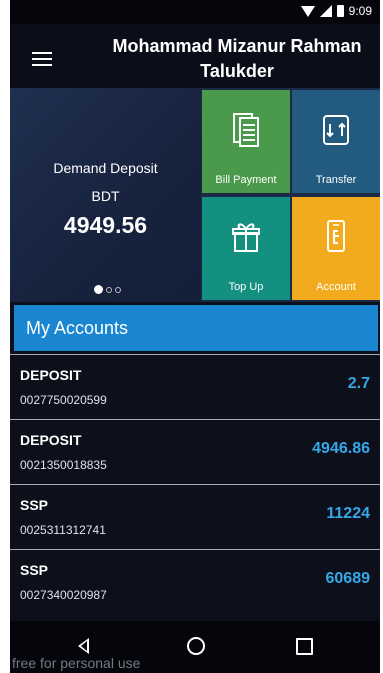  Describe the element at coordinates (42, 59) in the screenshot. I see `hamburger-menu-icon` at that location.